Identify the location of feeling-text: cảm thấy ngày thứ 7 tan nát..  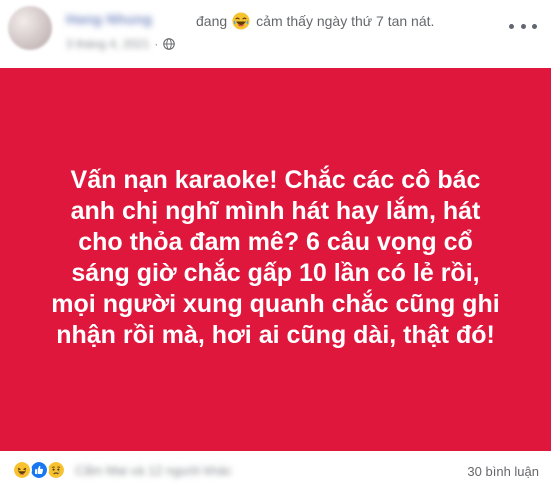
(345, 21).